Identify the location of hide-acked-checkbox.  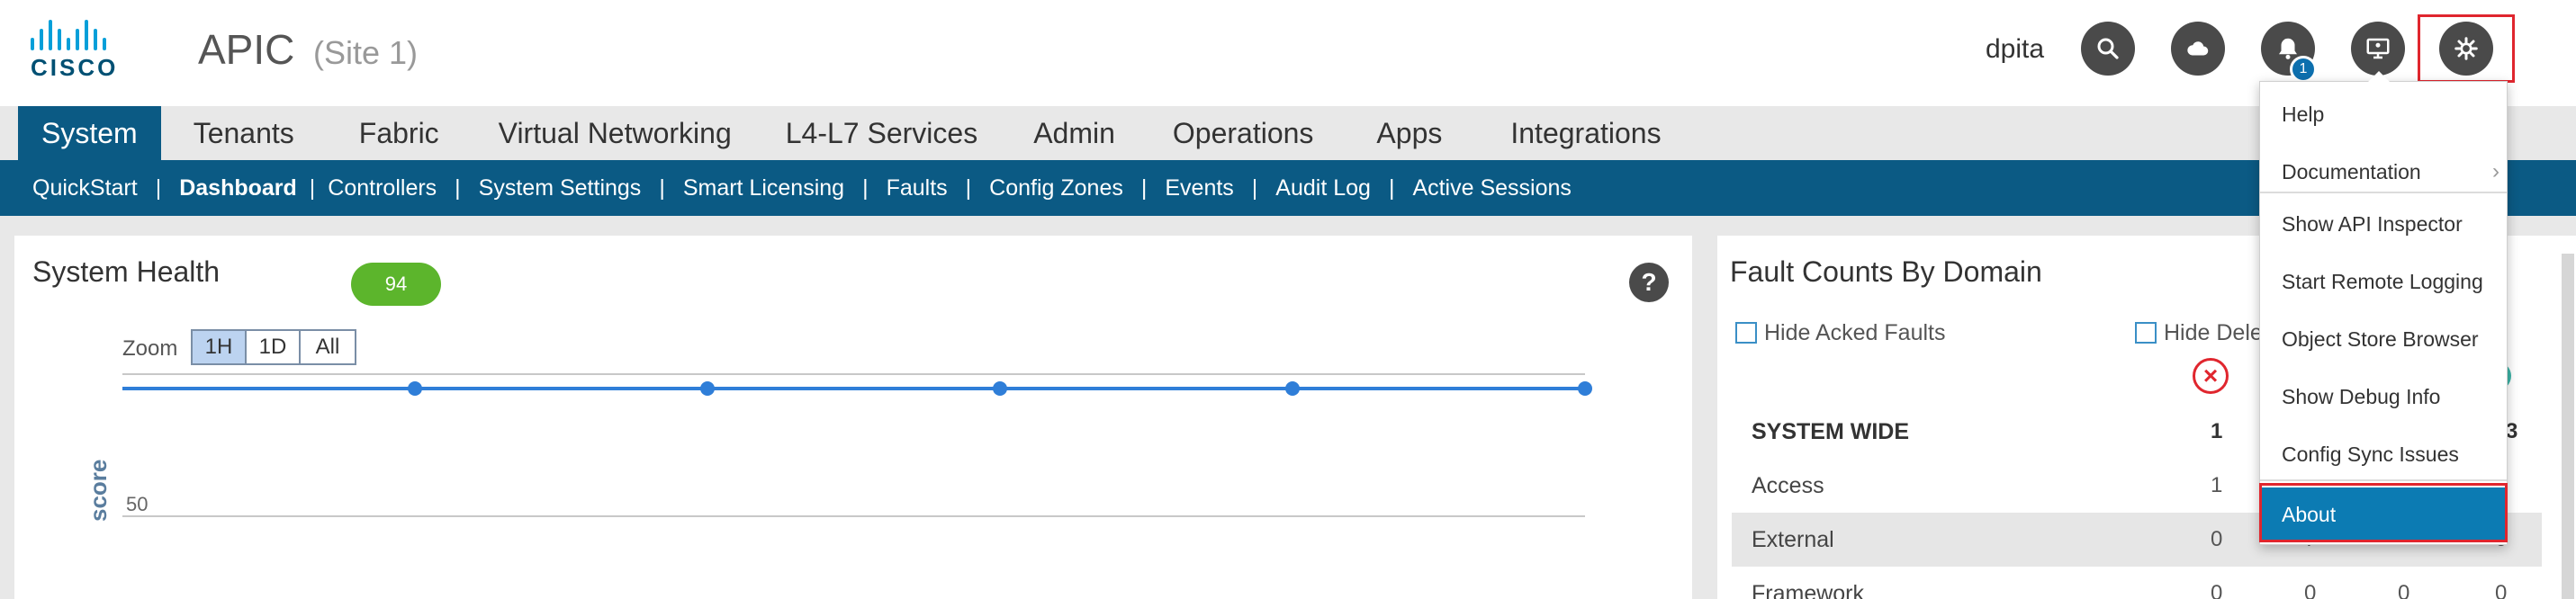
(1746, 333).